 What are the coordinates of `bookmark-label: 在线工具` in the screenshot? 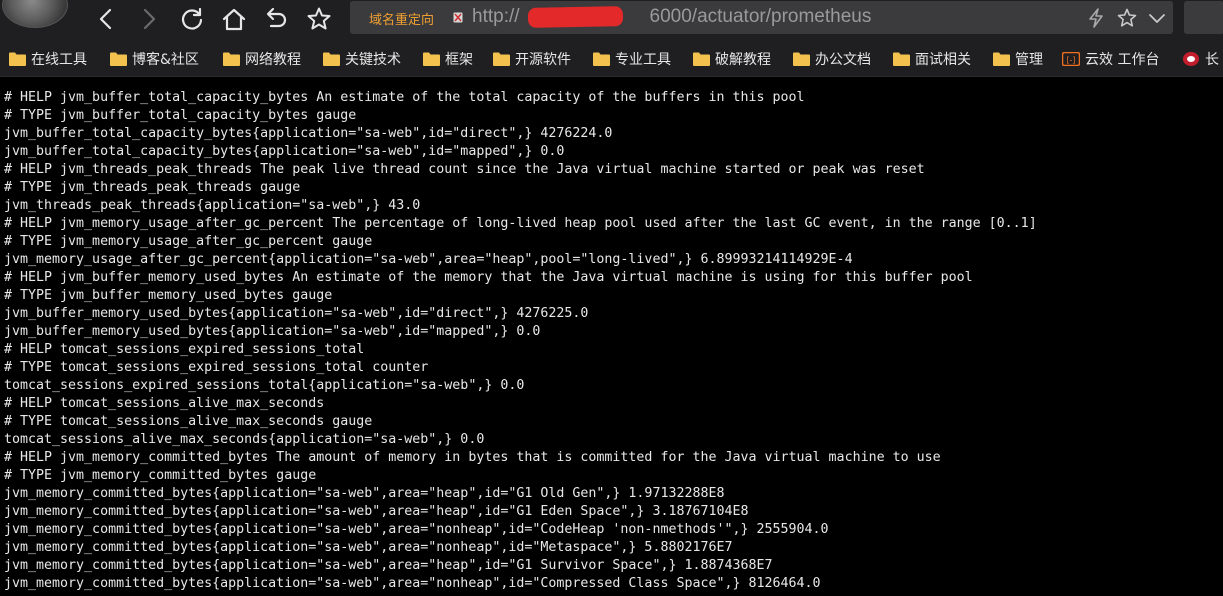 It's located at (59, 60).